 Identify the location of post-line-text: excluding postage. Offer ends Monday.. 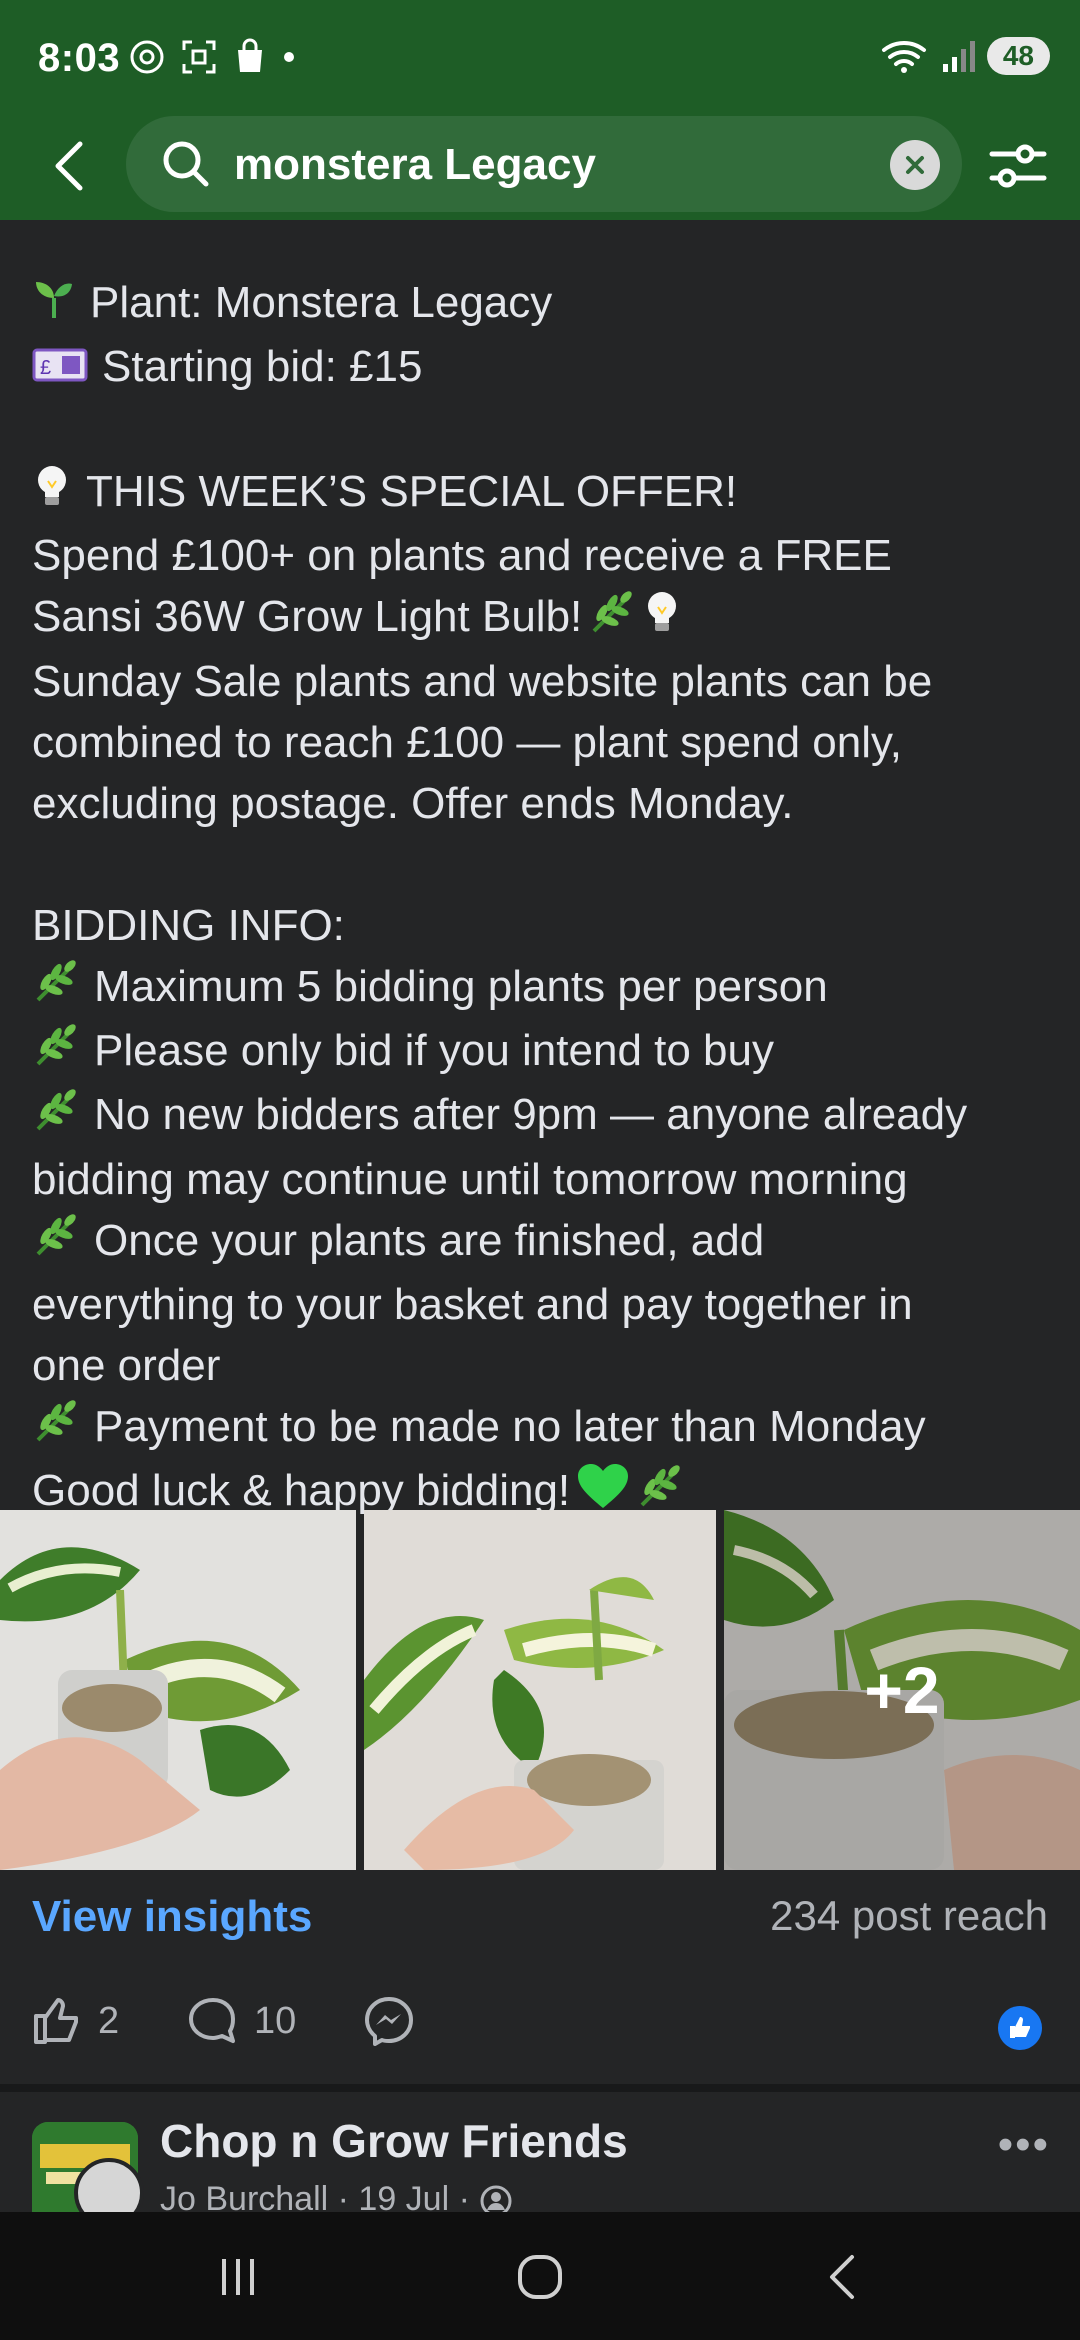
(413, 803).